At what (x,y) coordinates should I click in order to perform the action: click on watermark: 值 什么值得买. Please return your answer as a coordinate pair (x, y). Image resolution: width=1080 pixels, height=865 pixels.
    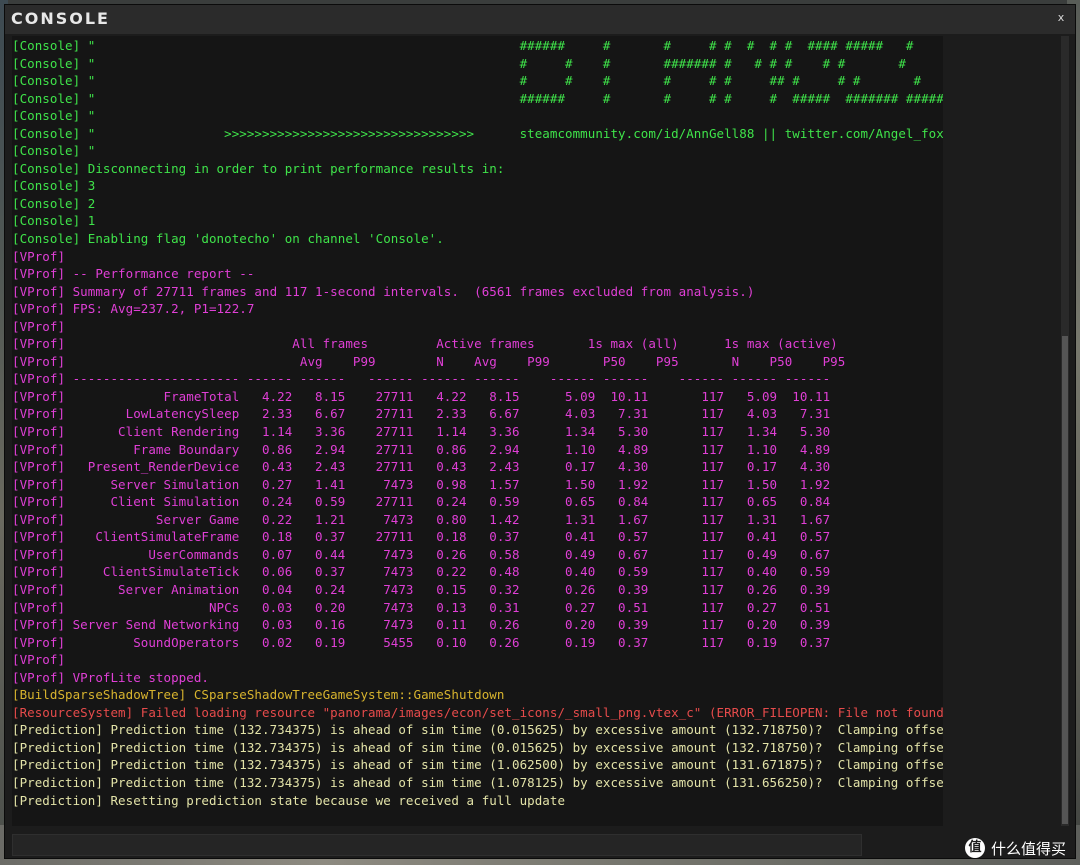
    Looking at the image, I should click on (1015, 848).